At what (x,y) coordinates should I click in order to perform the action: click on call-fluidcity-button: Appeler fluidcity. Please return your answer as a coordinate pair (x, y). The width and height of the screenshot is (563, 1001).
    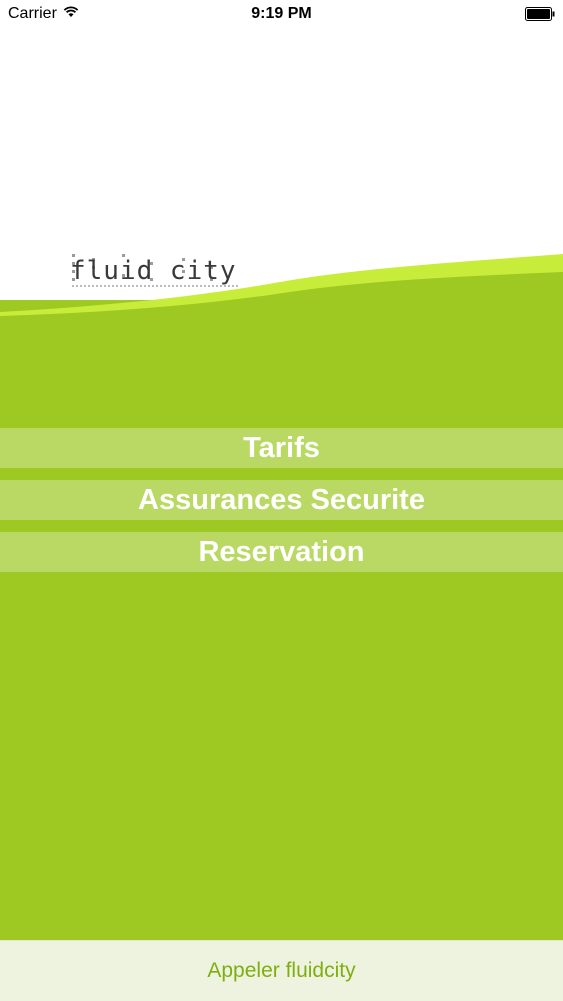
    Looking at the image, I should click on (281, 970).